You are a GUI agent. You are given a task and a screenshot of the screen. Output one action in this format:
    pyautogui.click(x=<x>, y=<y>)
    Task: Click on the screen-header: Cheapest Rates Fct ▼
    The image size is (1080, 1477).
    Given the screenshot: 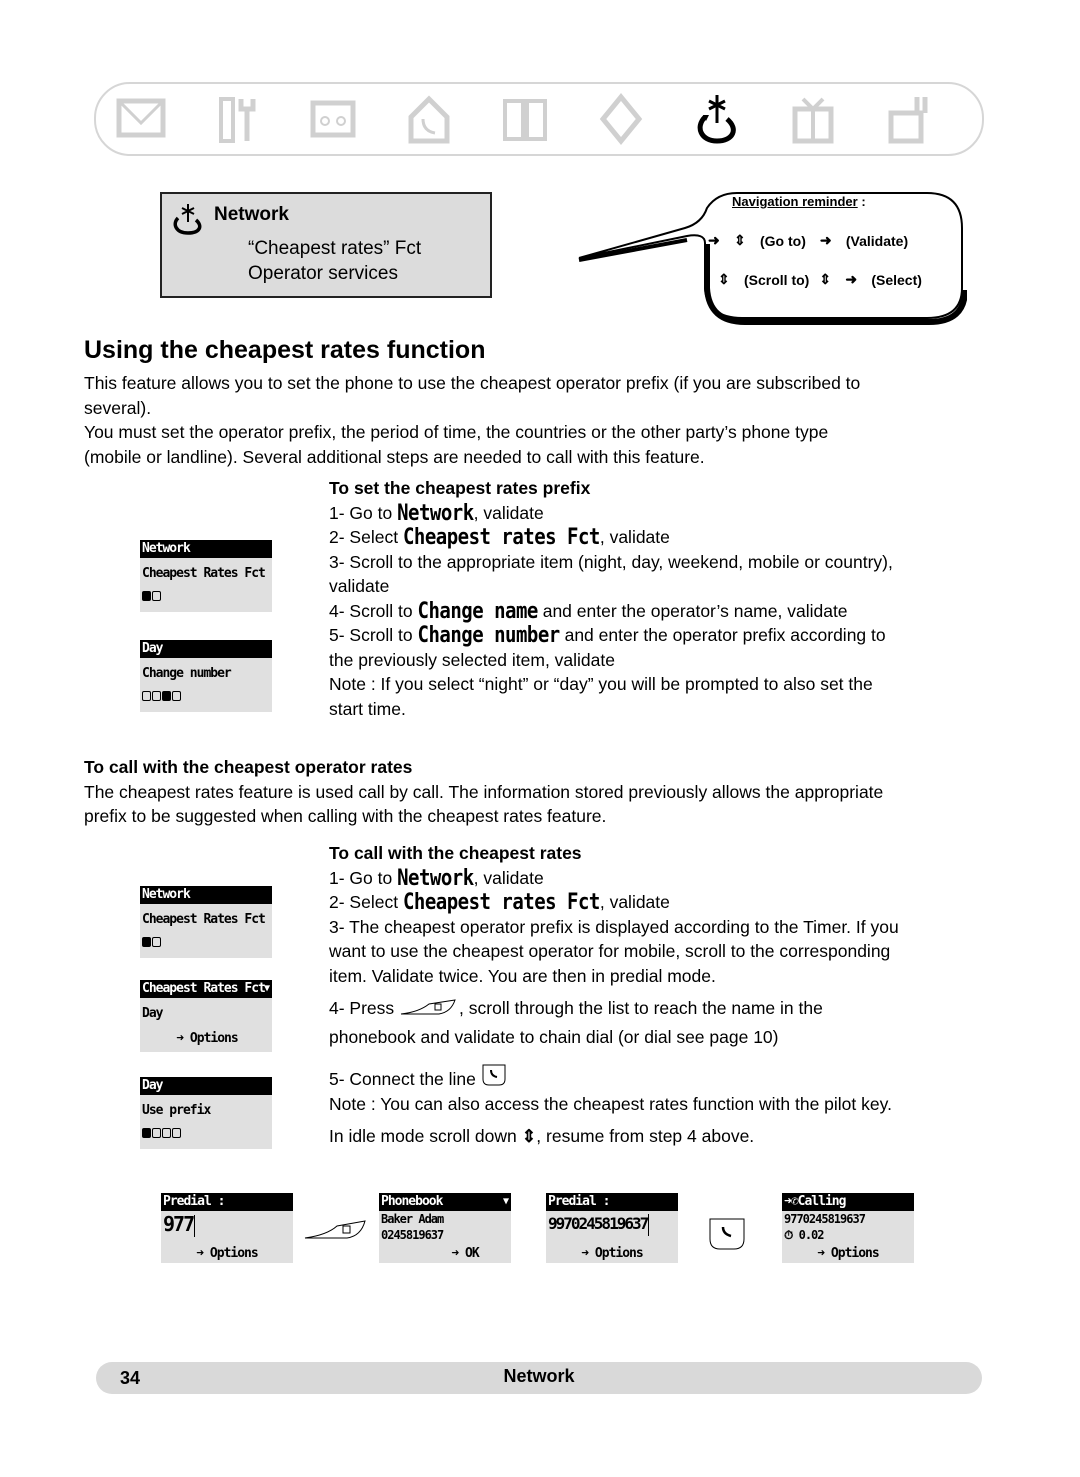 What is the action you would take?
    pyautogui.click(x=206, y=989)
    